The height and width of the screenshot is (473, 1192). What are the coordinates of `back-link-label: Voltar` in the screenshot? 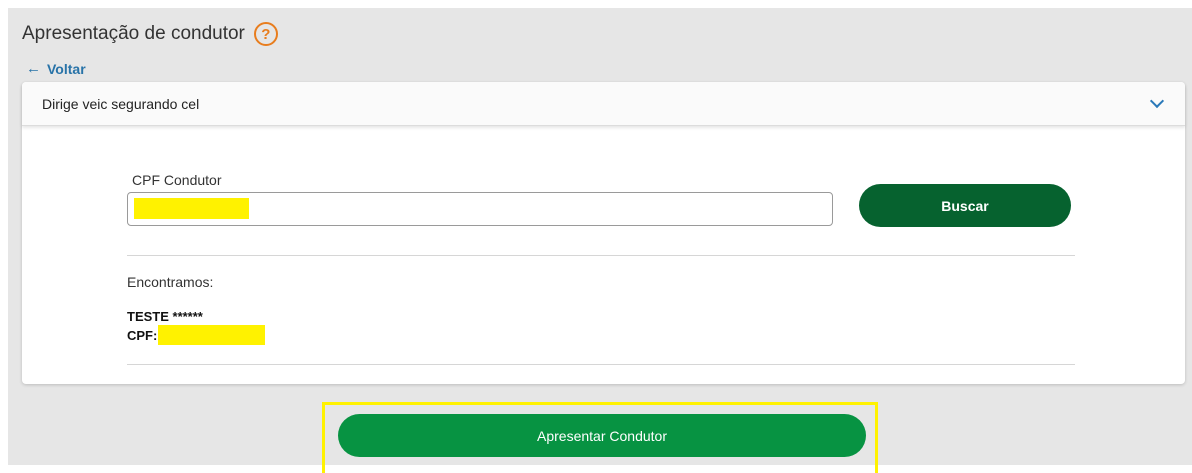 It's located at (66, 68).